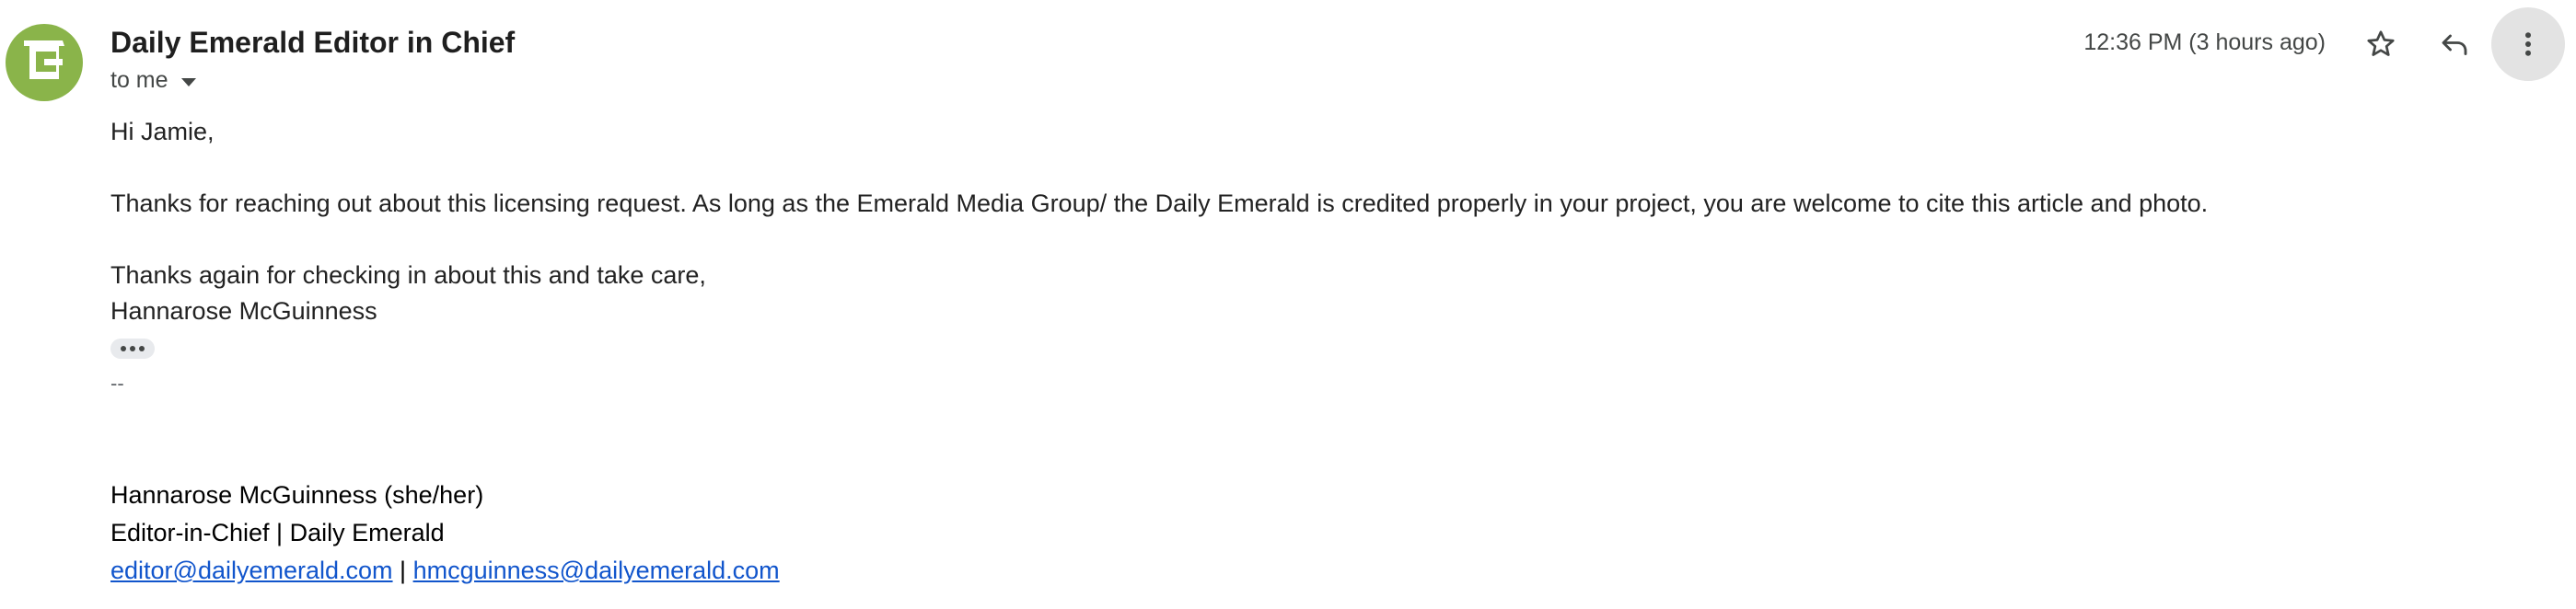 The image size is (2576, 609). I want to click on star-button, so click(2381, 44).